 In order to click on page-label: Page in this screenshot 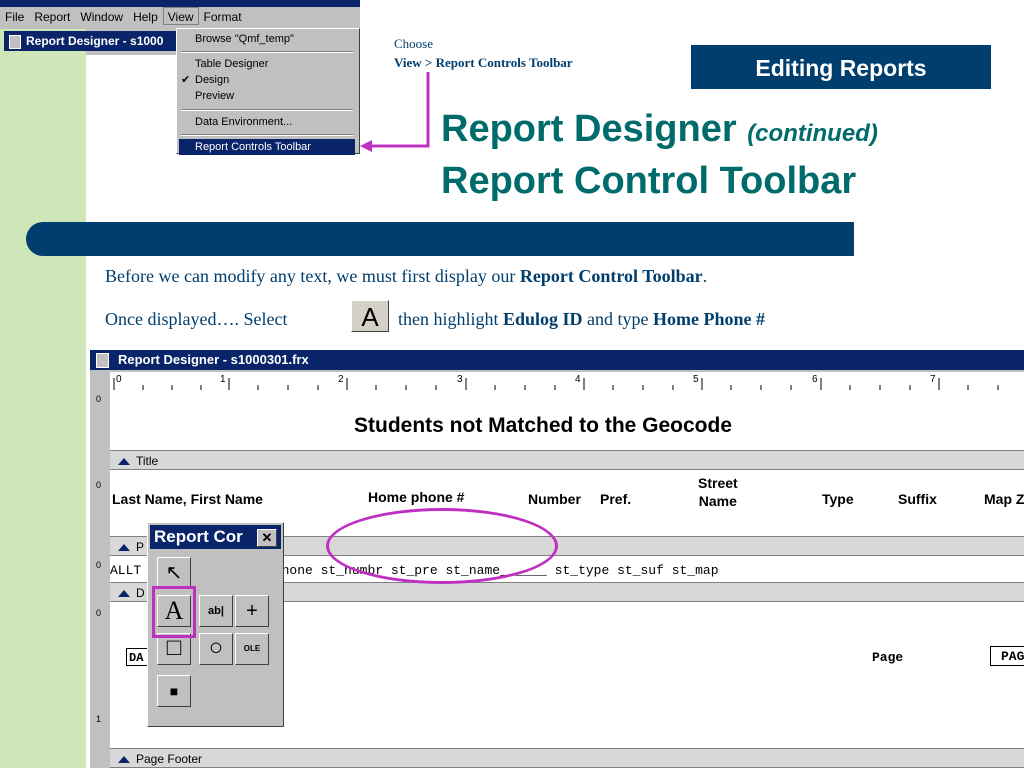, I will do `click(887, 657)`.